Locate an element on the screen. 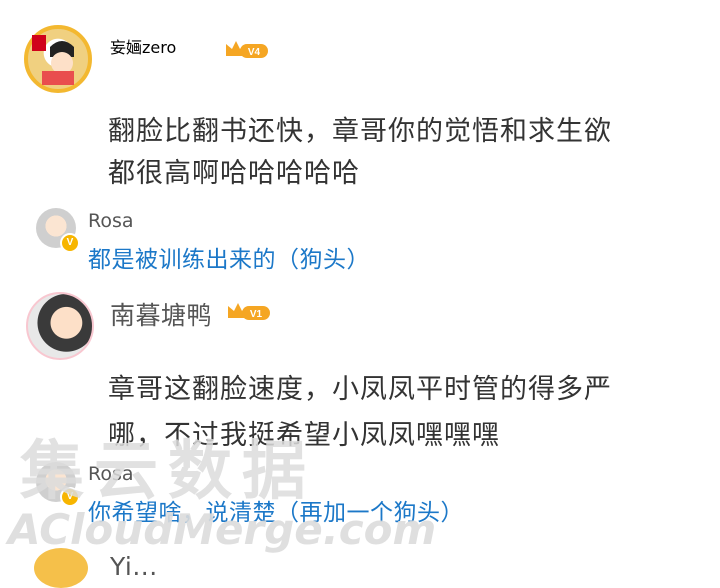 Image resolution: width=720 pixels, height=588 pixels. avatar-illustration-icon is located at coordinates (53, 60).